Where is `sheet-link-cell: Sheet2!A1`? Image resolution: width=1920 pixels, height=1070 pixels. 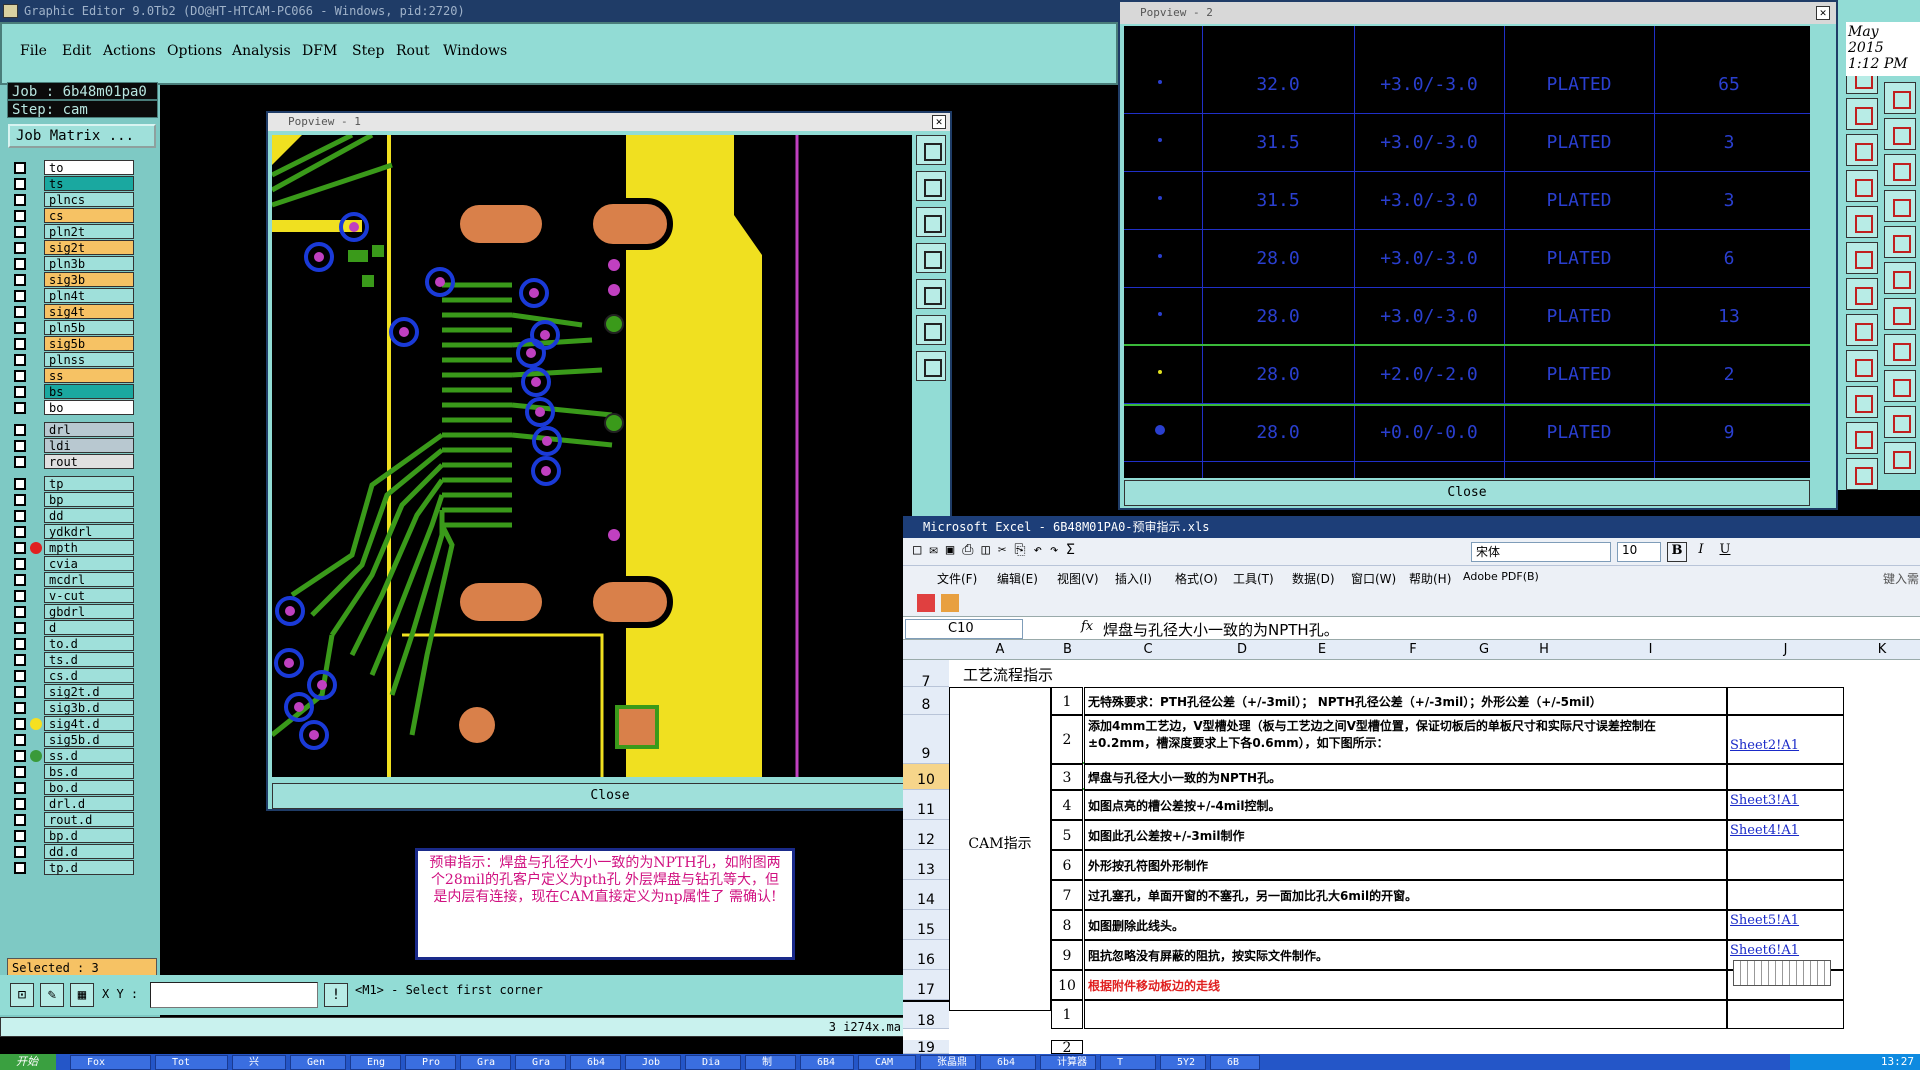 sheet-link-cell: Sheet2!A1 is located at coordinates (1785, 739).